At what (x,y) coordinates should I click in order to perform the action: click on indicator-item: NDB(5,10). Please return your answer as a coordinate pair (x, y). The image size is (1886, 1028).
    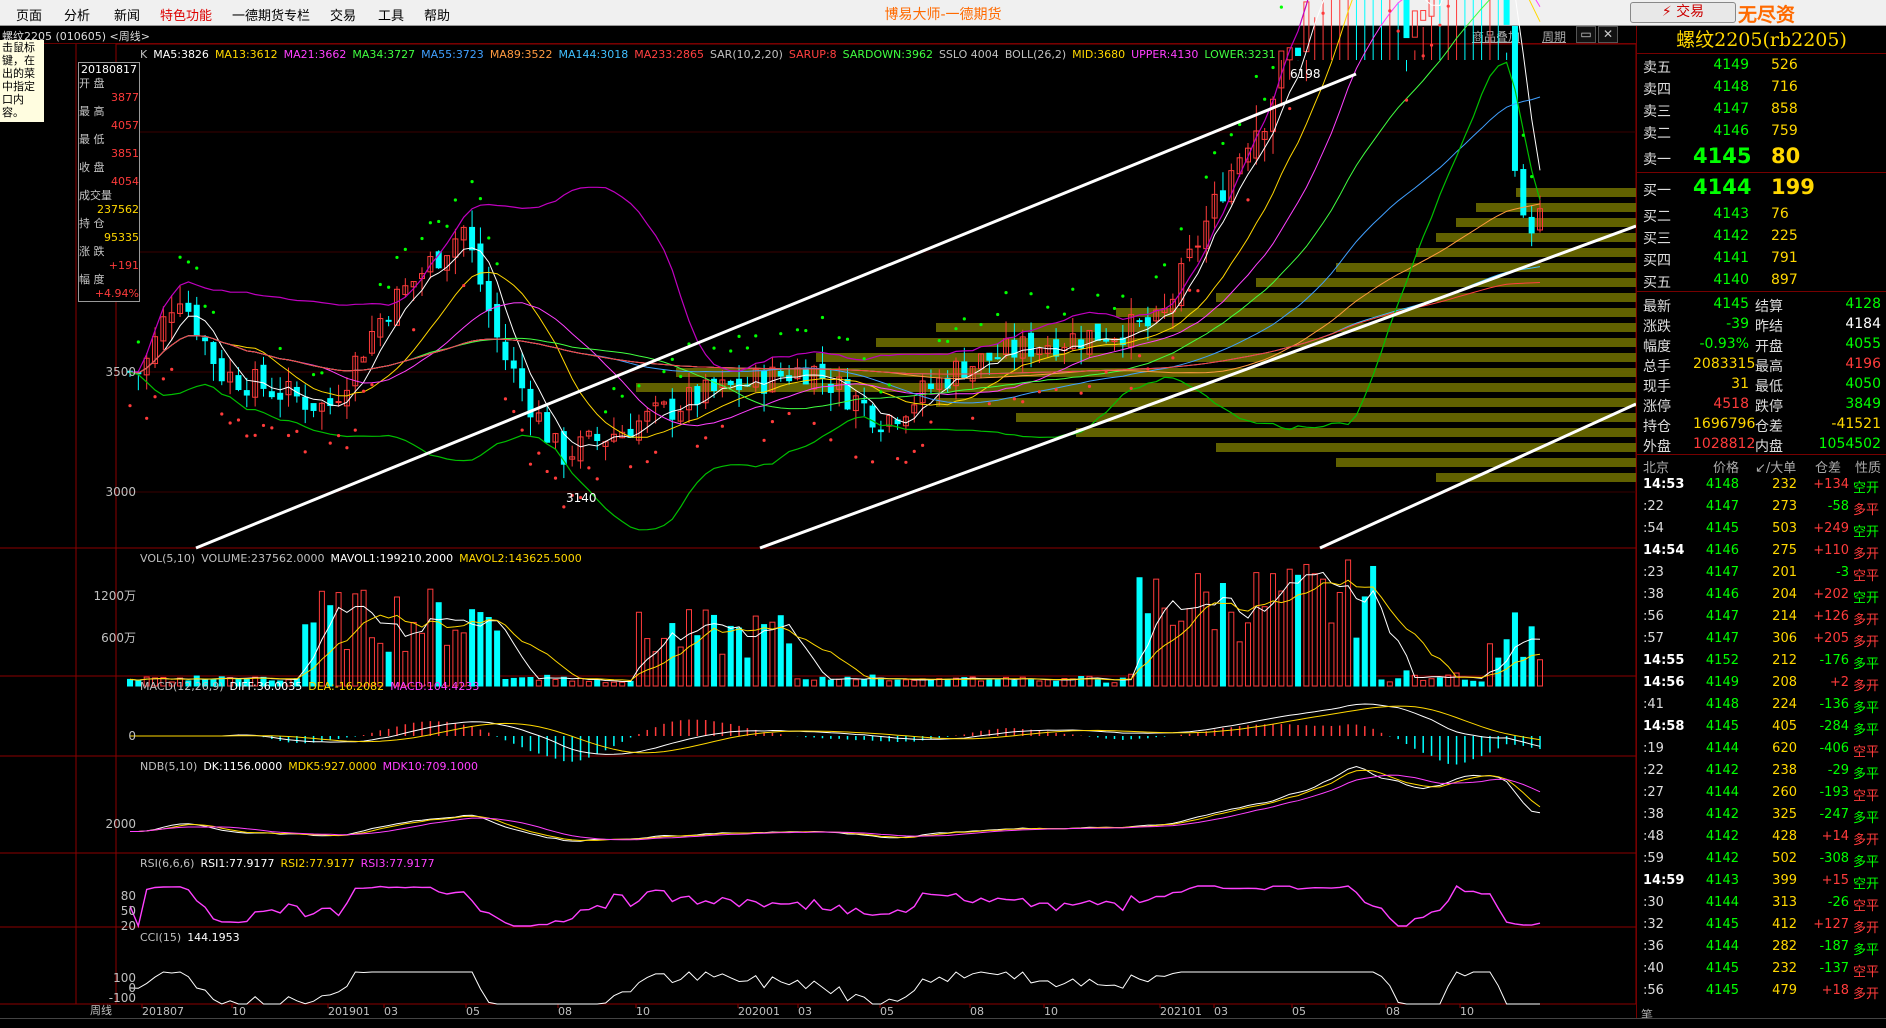
    Looking at the image, I should click on (168, 766).